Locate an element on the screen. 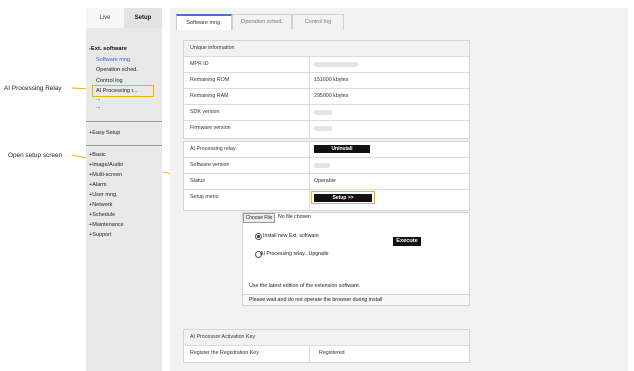 This screenshot has width=634, height=371. label-remaining-ram: Remaining RAM is located at coordinates (209, 96).